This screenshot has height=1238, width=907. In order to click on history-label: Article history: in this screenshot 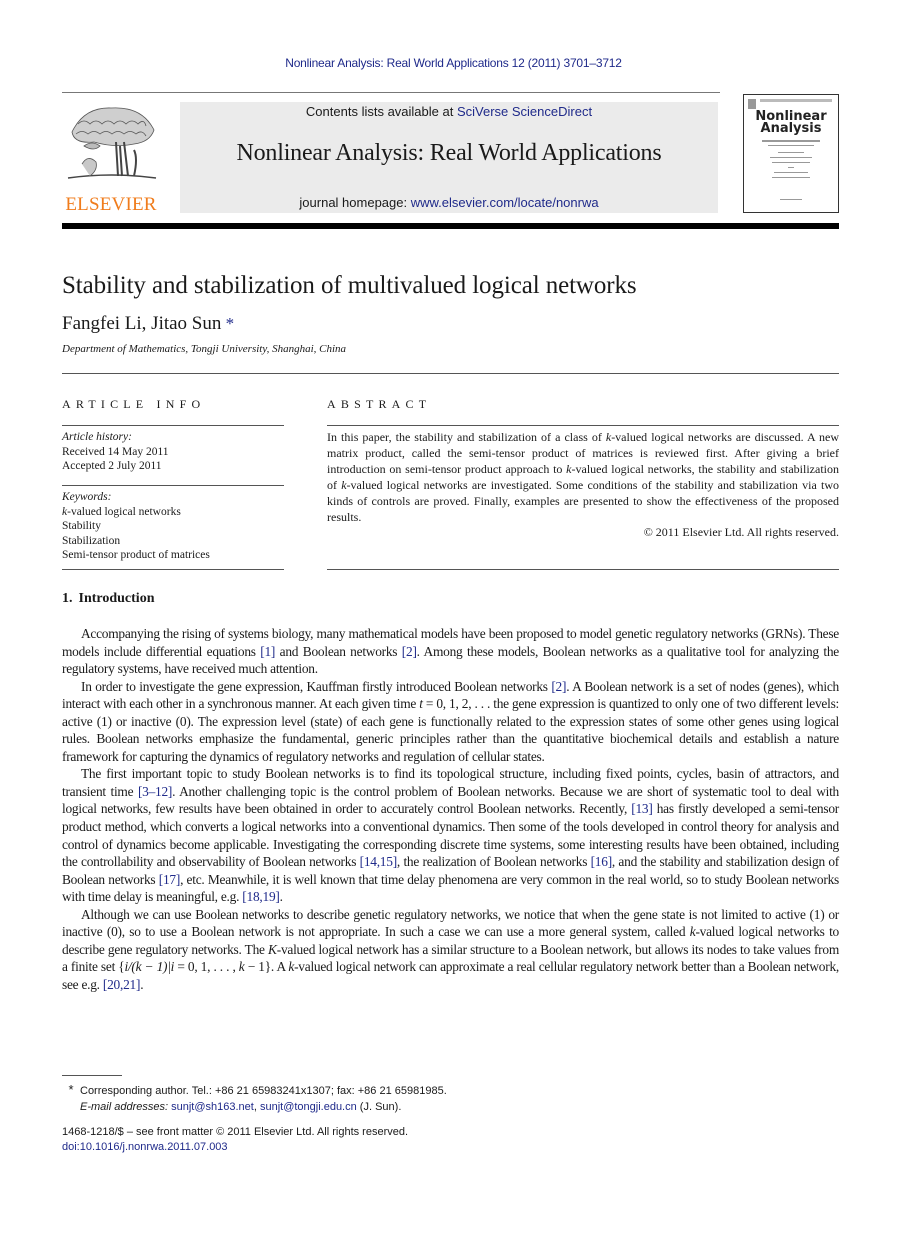, I will do `click(97, 437)`.